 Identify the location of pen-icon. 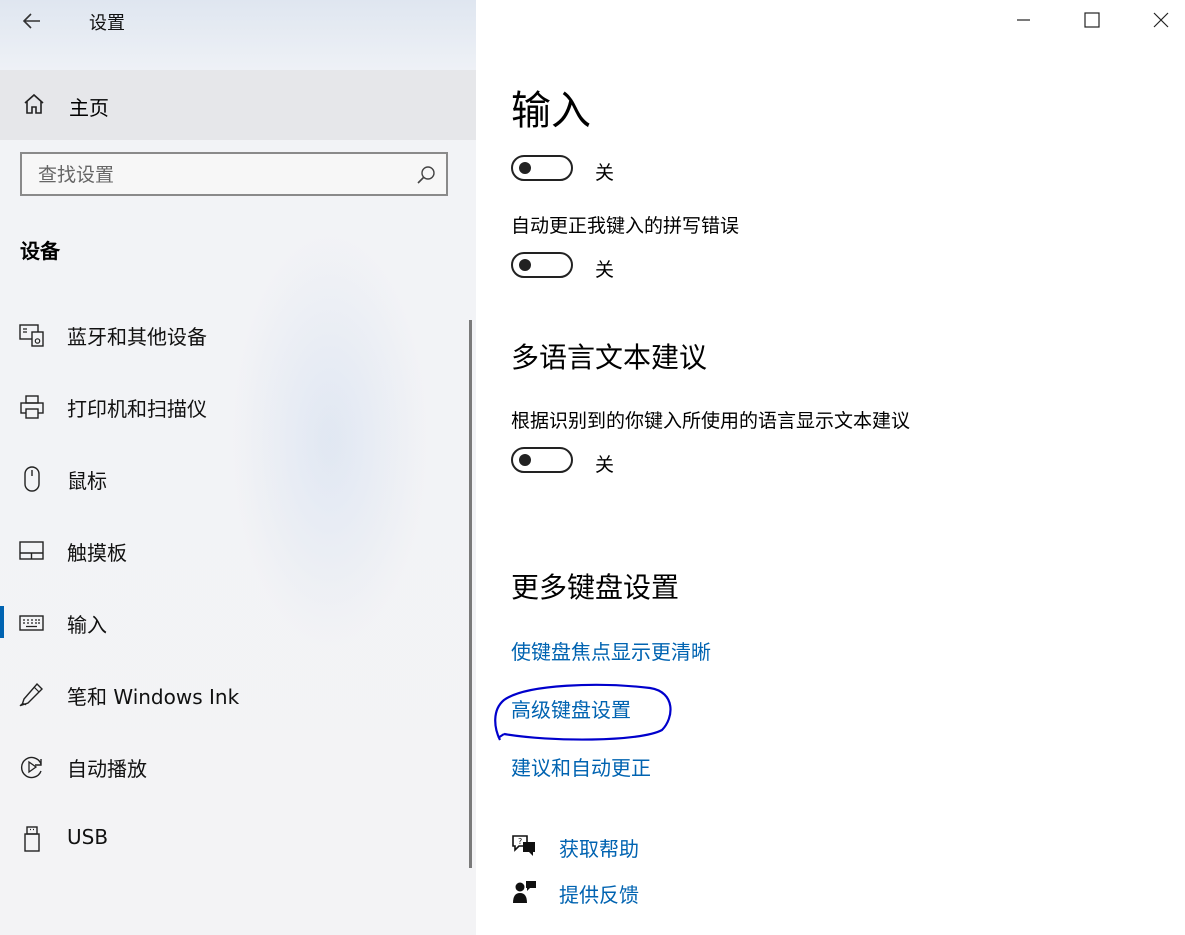
(31, 694).